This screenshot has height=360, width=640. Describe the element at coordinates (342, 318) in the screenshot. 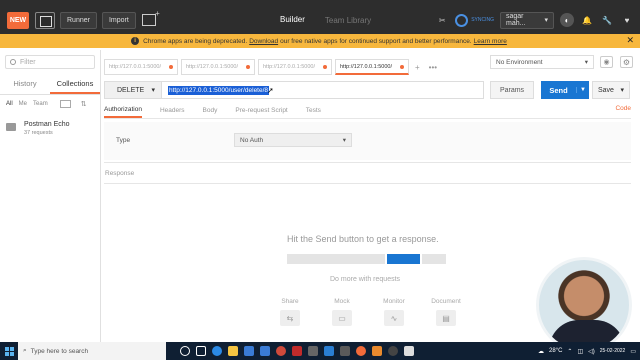

I see `mock-icon: ▭` at that location.